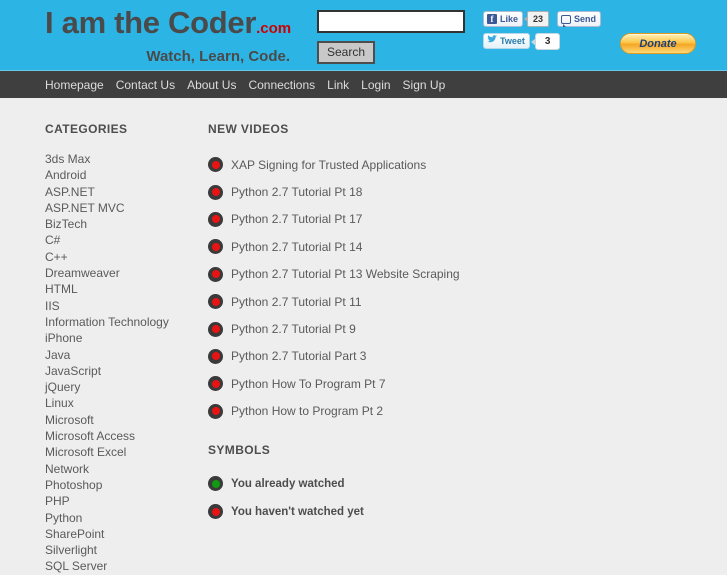 The width and height of the screenshot is (727, 575). What do you see at coordinates (248, 129) in the screenshot?
I see `new-videos-heading: NEW VIDEOS` at bounding box center [248, 129].